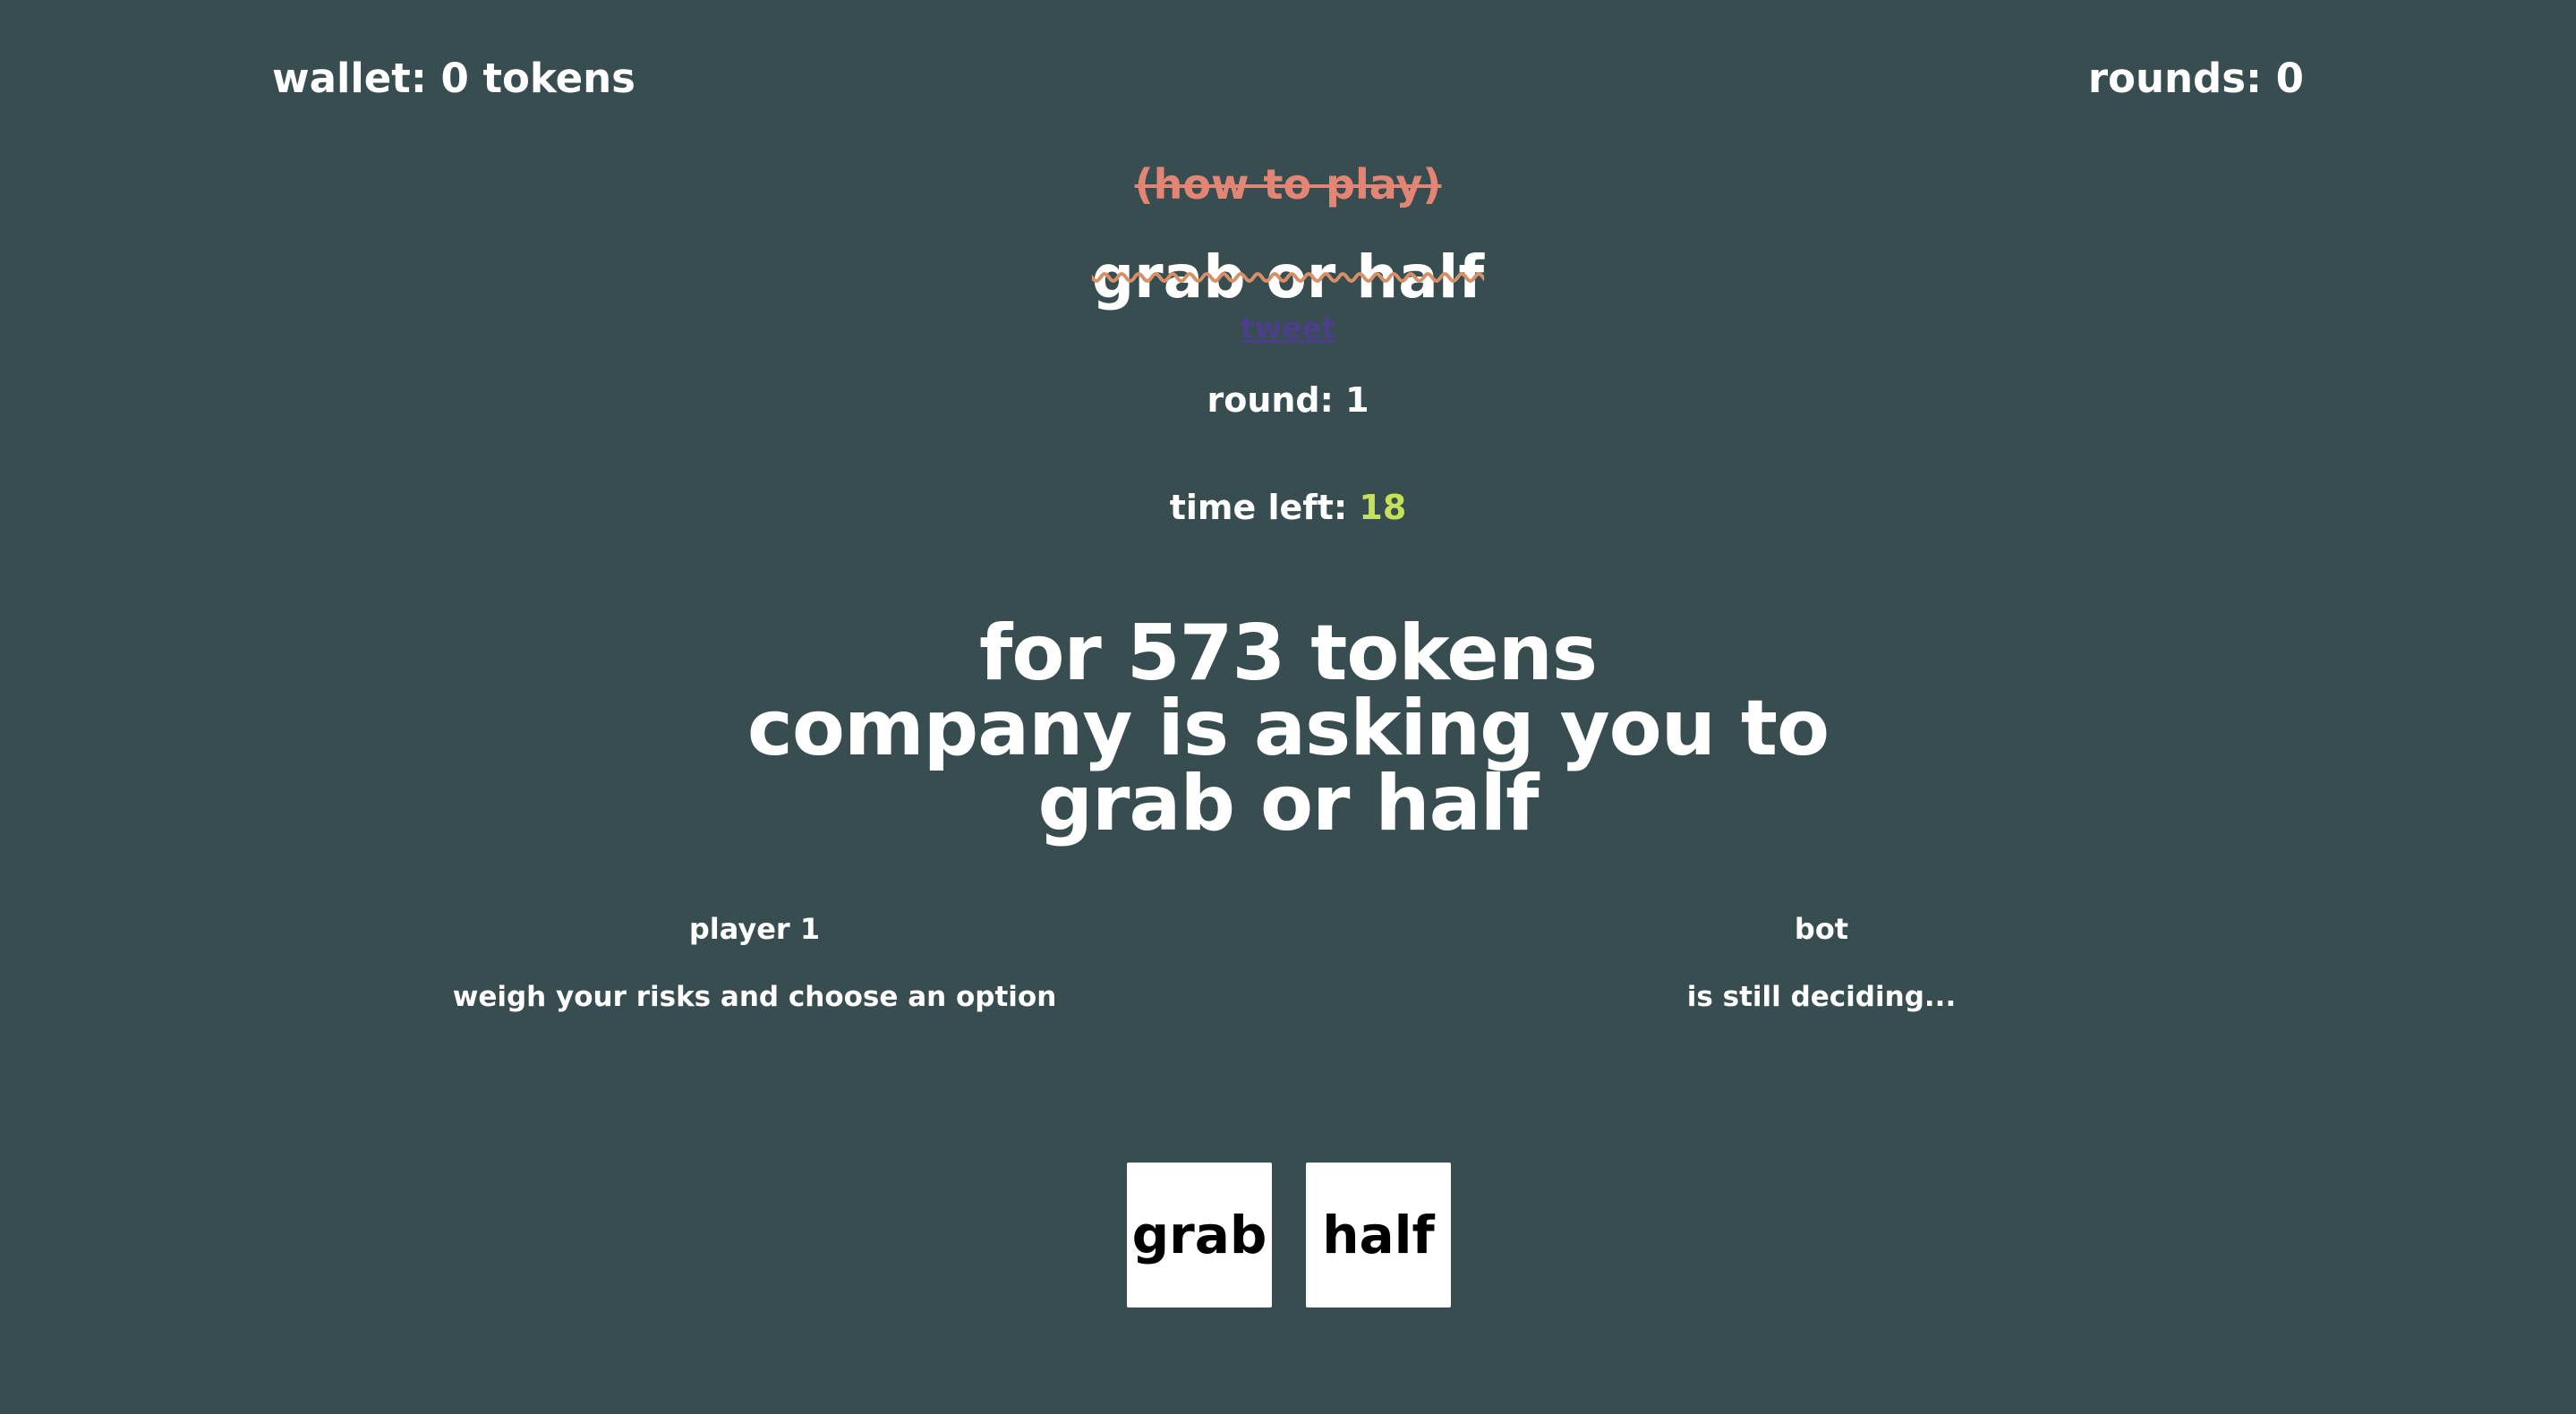 This screenshot has height=1414, width=2576. I want to click on time-left-label: time left:, so click(1264, 507).